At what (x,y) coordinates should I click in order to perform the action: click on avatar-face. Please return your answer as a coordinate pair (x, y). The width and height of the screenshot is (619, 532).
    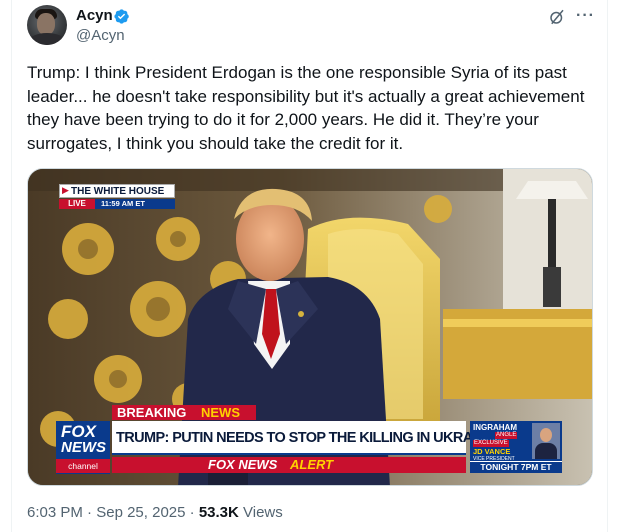
    Looking at the image, I should click on (46, 24).